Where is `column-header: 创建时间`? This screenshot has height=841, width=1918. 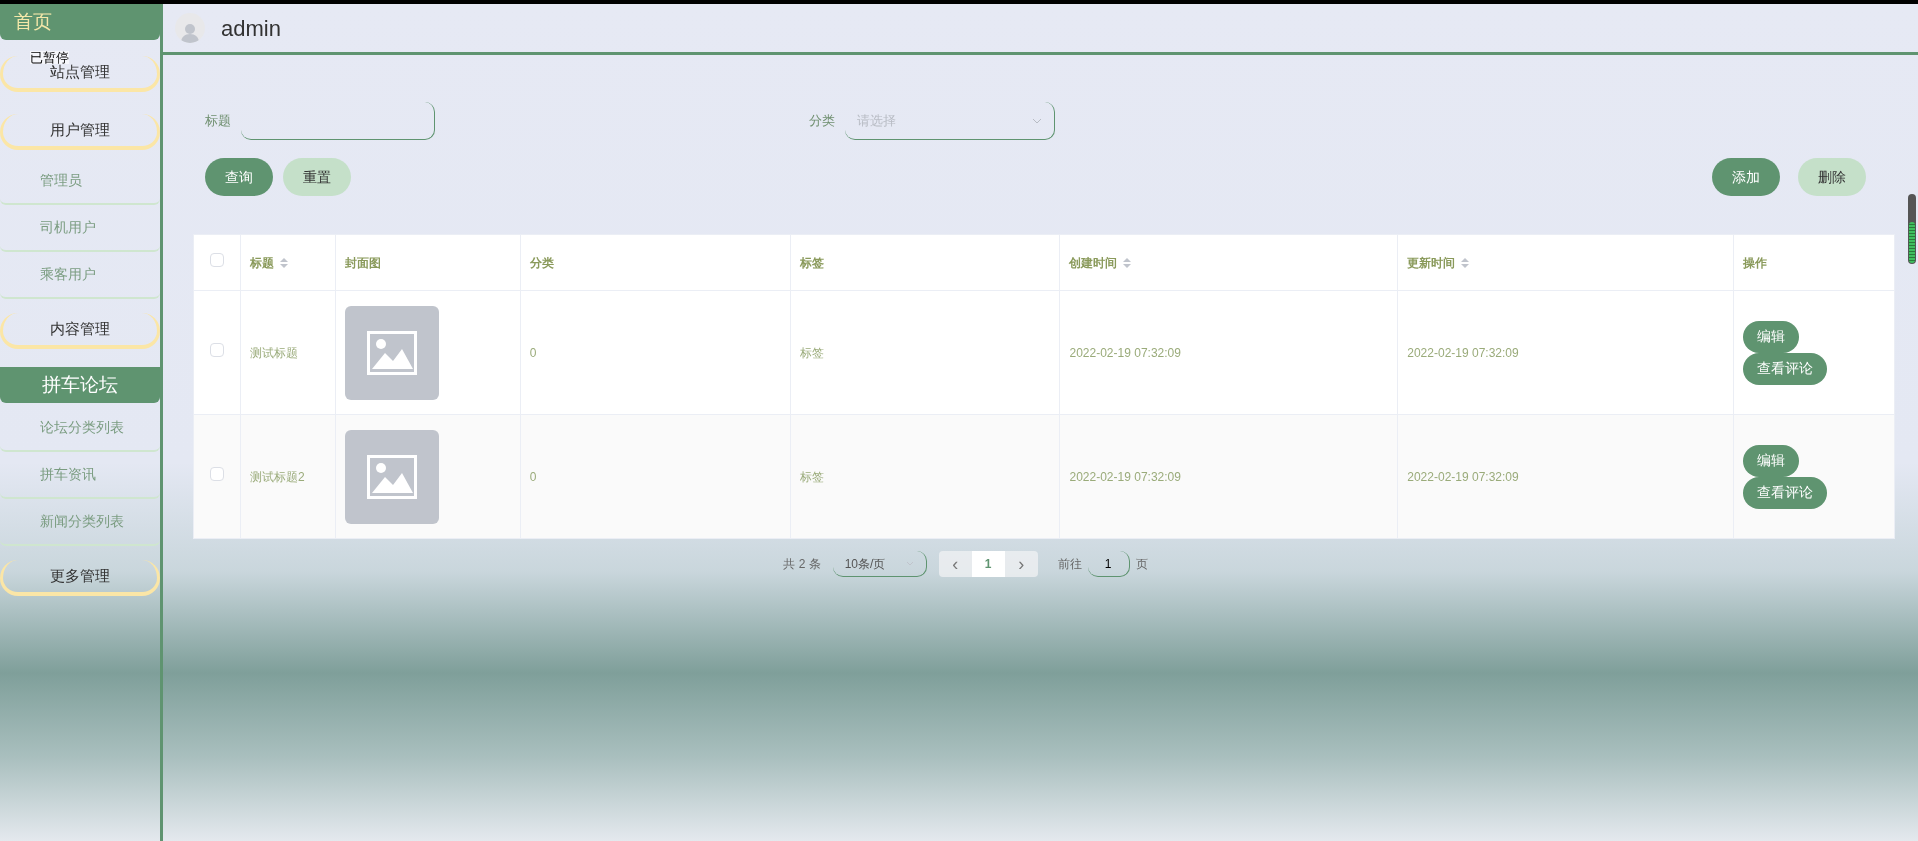 column-header: 创建时间 is located at coordinates (1093, 262).